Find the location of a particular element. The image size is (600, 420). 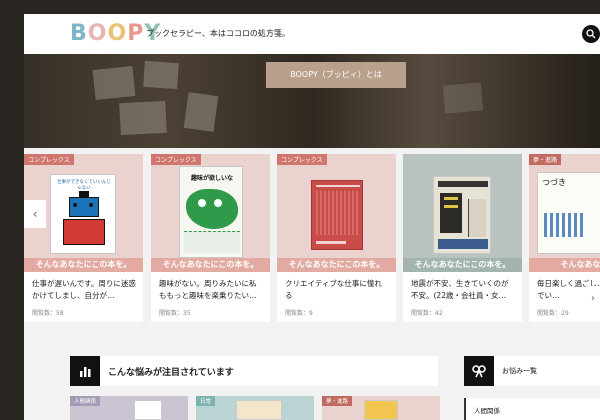

card-image: 趣味が欲しいな is located at coordinates (210, 213).